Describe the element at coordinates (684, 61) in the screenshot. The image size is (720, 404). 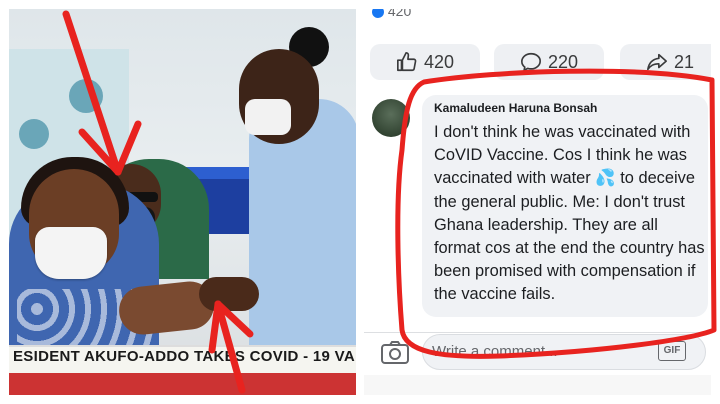
I see `share-count: 21` at that location.